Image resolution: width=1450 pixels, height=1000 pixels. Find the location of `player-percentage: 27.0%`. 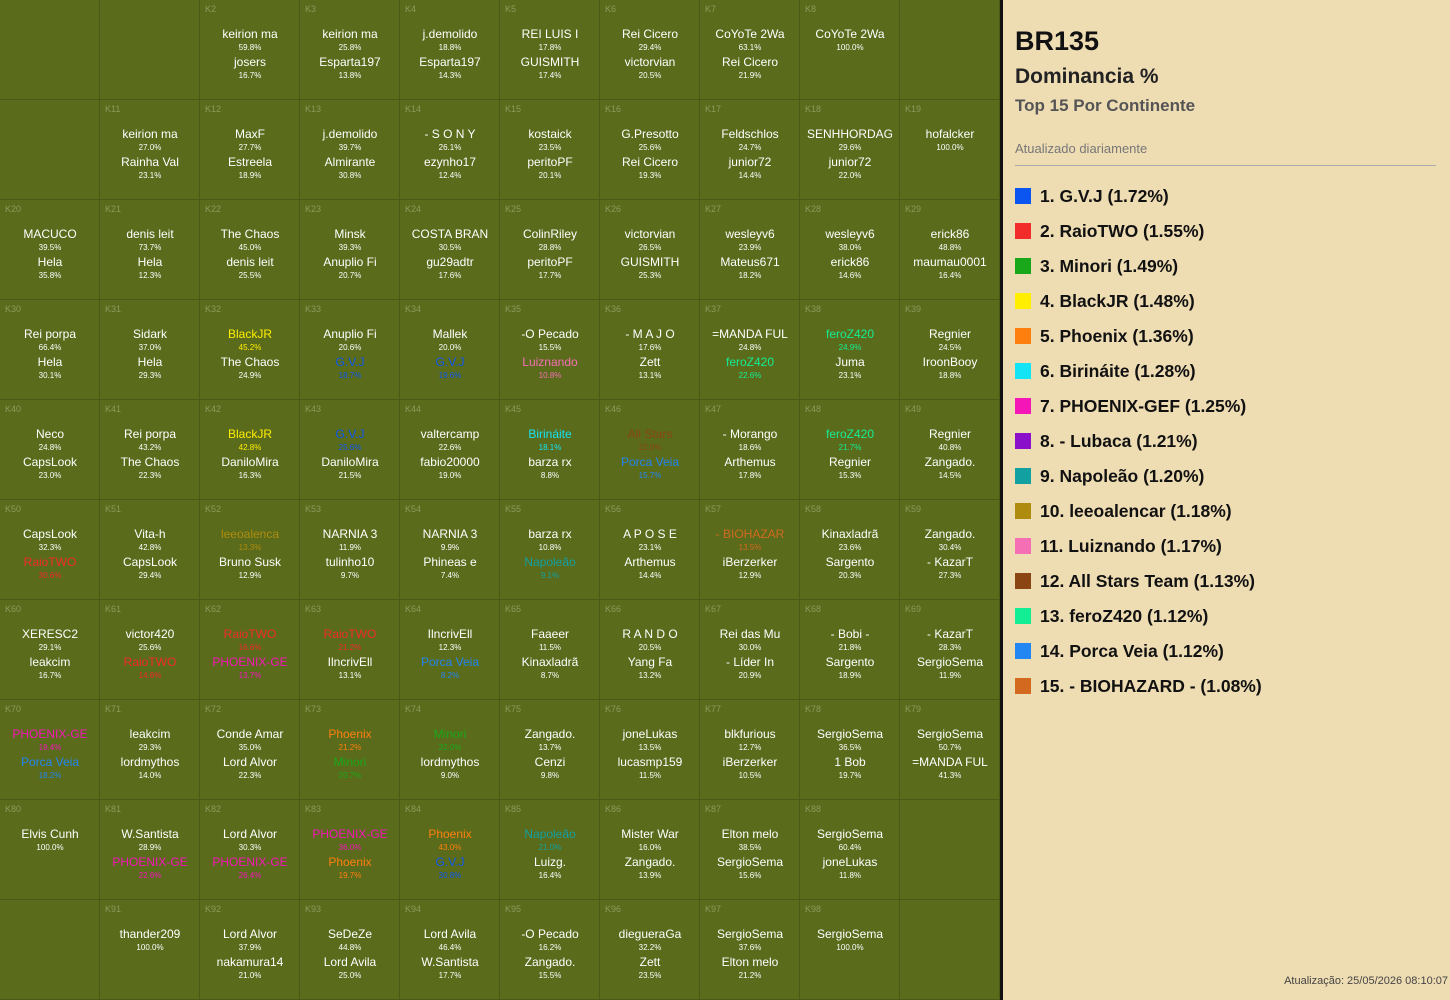

player-percentage: 27.0% is located at coordinates (150, 147).